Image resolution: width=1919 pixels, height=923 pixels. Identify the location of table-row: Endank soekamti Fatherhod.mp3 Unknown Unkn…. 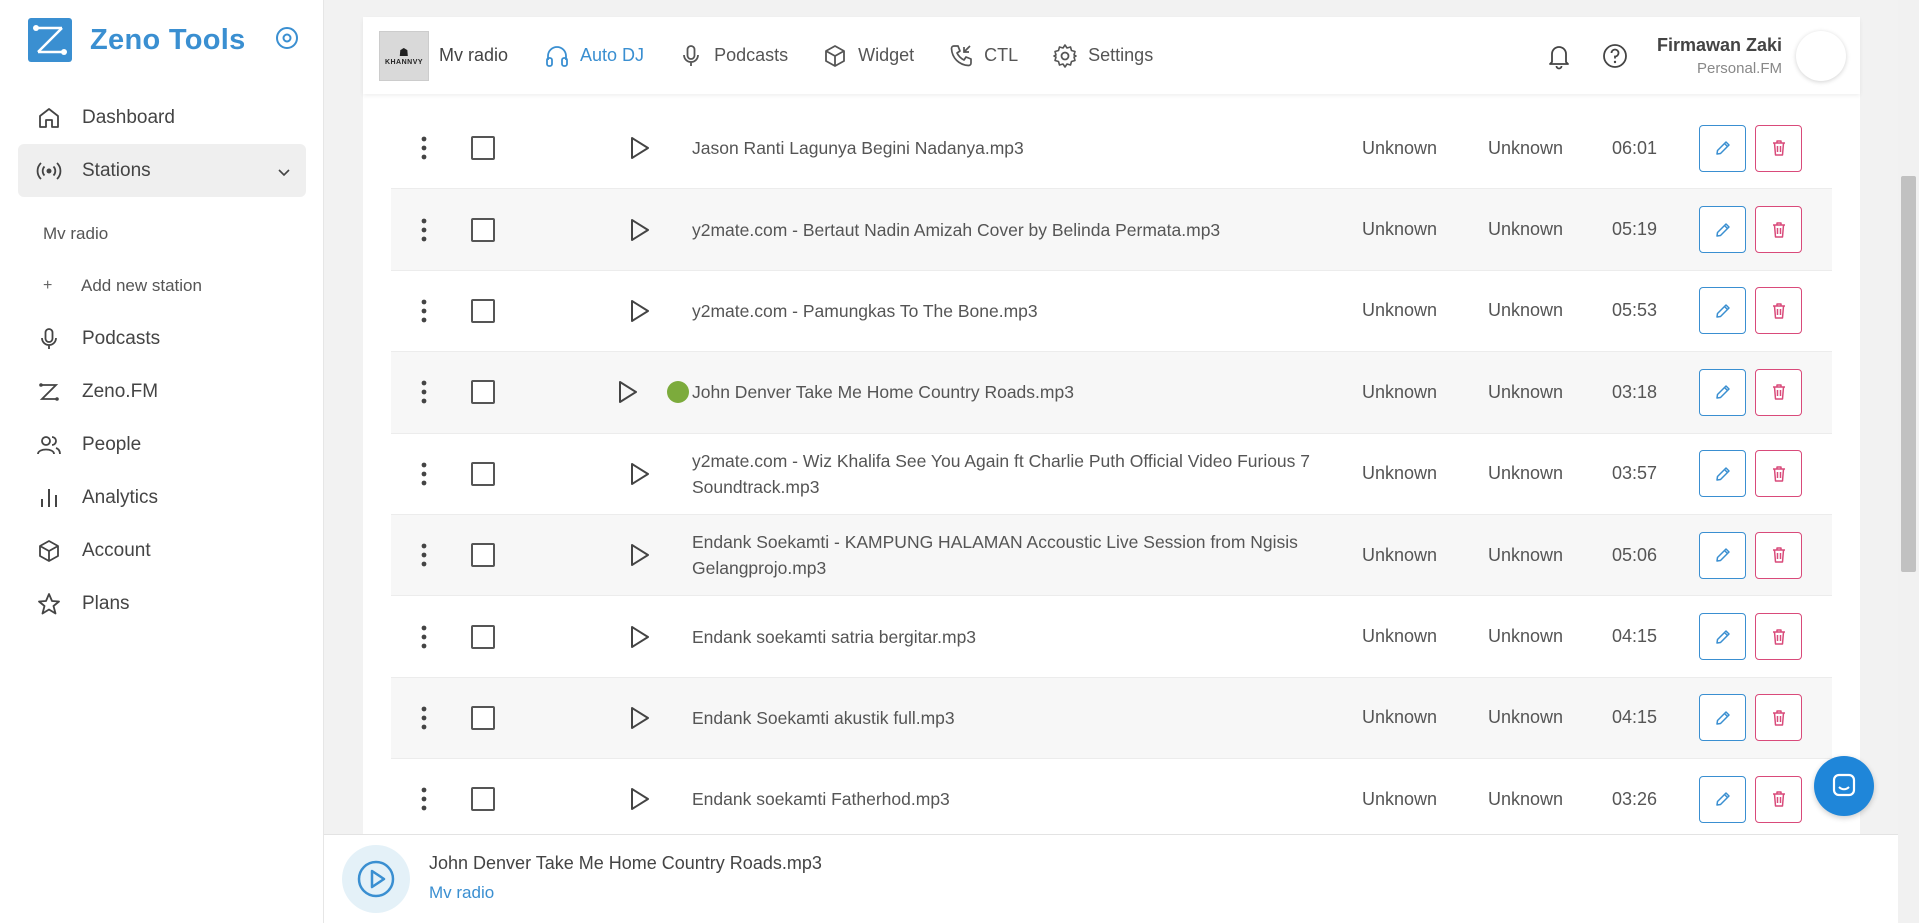
(1111, 800).